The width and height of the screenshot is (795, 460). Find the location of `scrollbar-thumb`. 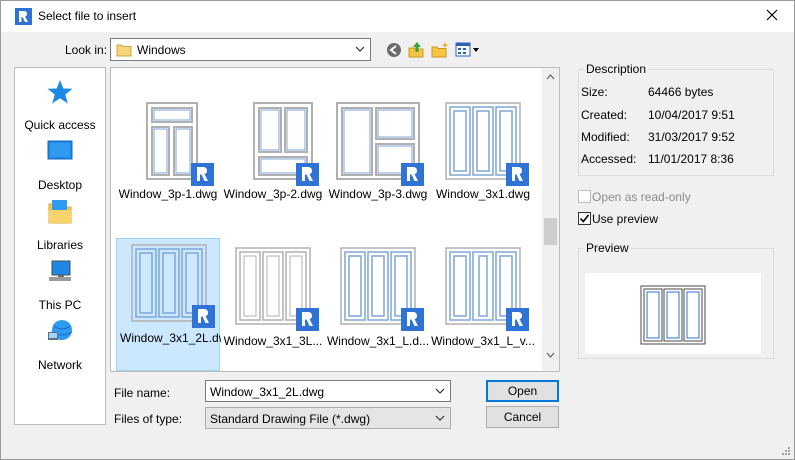

scrollbar-thumb is located at coordinates (550, 231).